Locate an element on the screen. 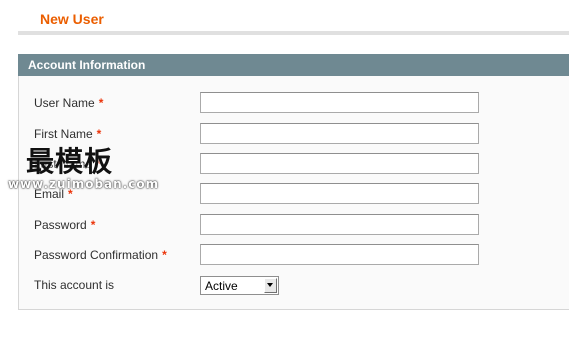  firstname-input is located at coordinates (339, 133).